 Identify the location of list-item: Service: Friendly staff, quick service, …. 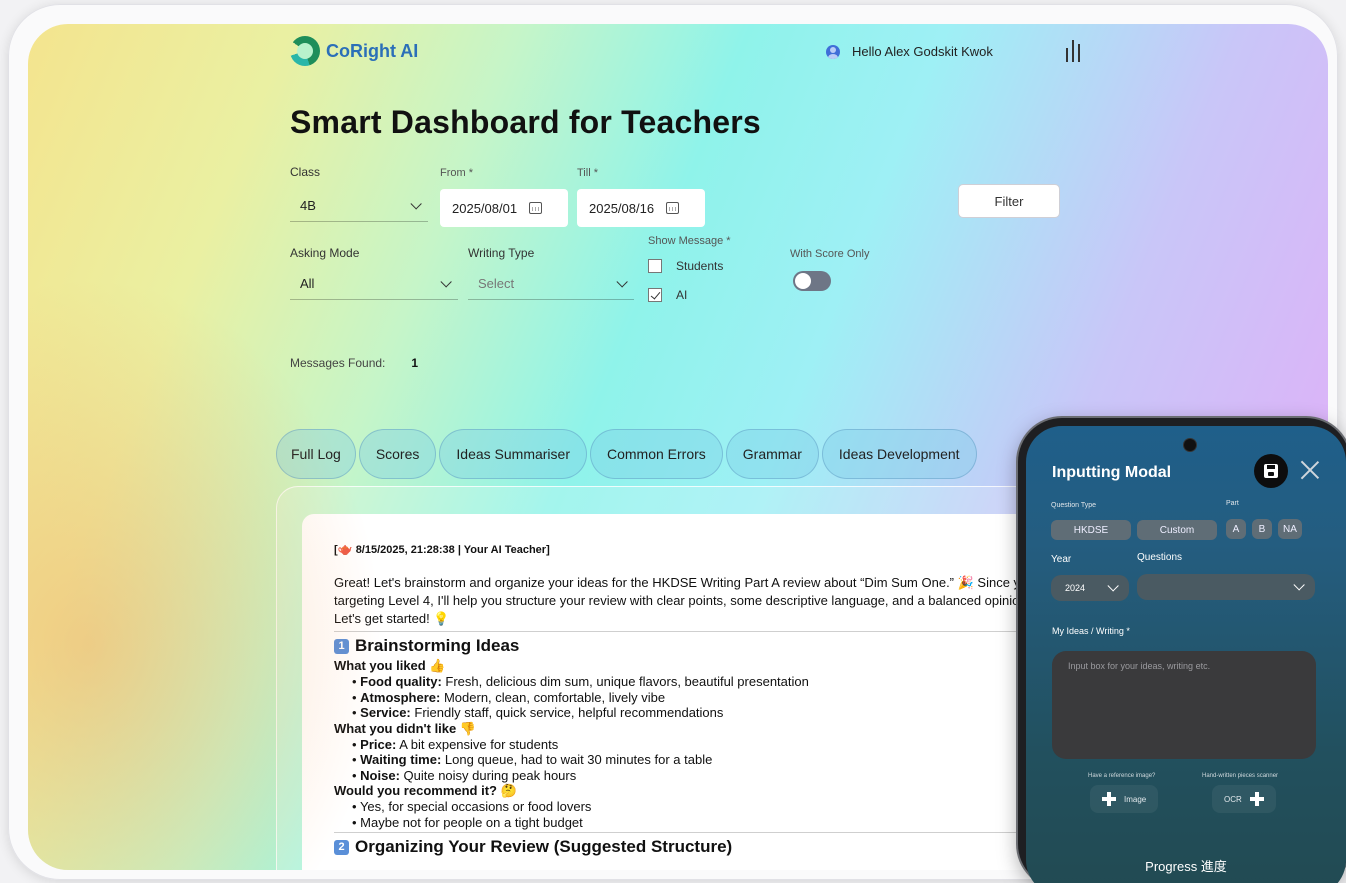
(707, 713).